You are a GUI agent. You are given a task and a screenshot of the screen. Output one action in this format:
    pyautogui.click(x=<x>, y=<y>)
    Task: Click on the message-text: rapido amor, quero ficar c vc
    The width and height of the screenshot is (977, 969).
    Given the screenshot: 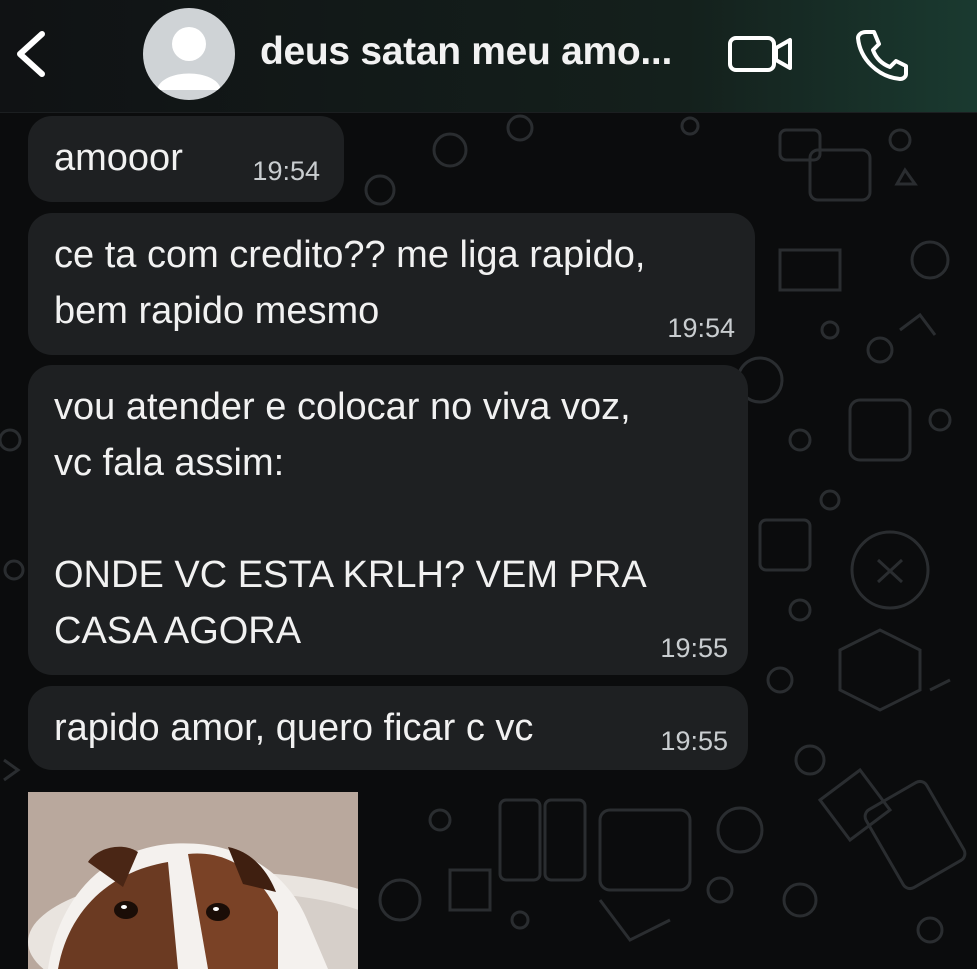 What is the action you would take?
    pyautogui.click(x=294, y=728)
    